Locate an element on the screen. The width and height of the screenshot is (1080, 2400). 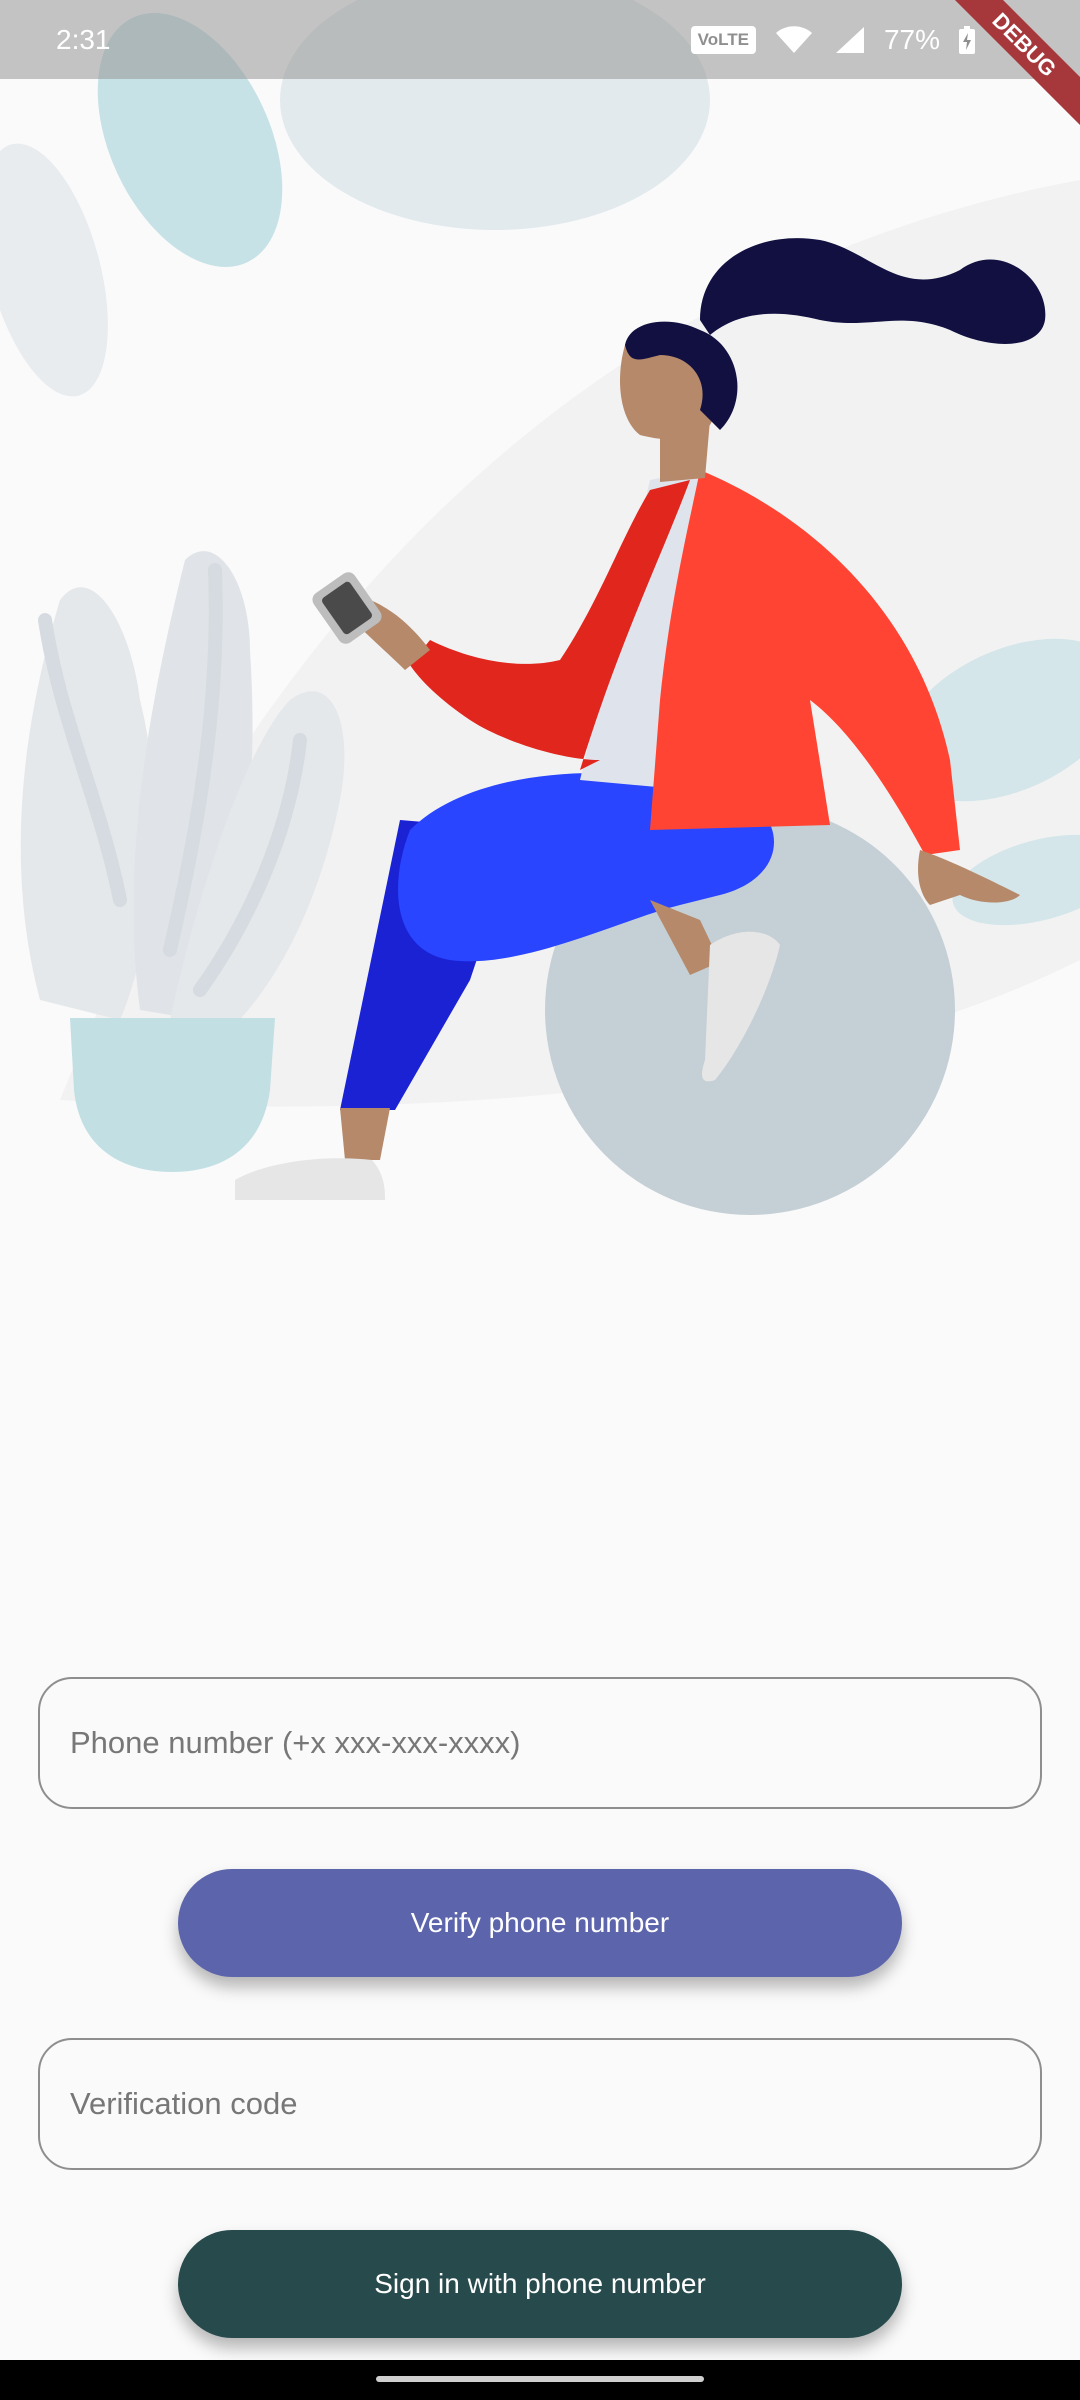
wifi-icon is located at coordinates (793, 39).